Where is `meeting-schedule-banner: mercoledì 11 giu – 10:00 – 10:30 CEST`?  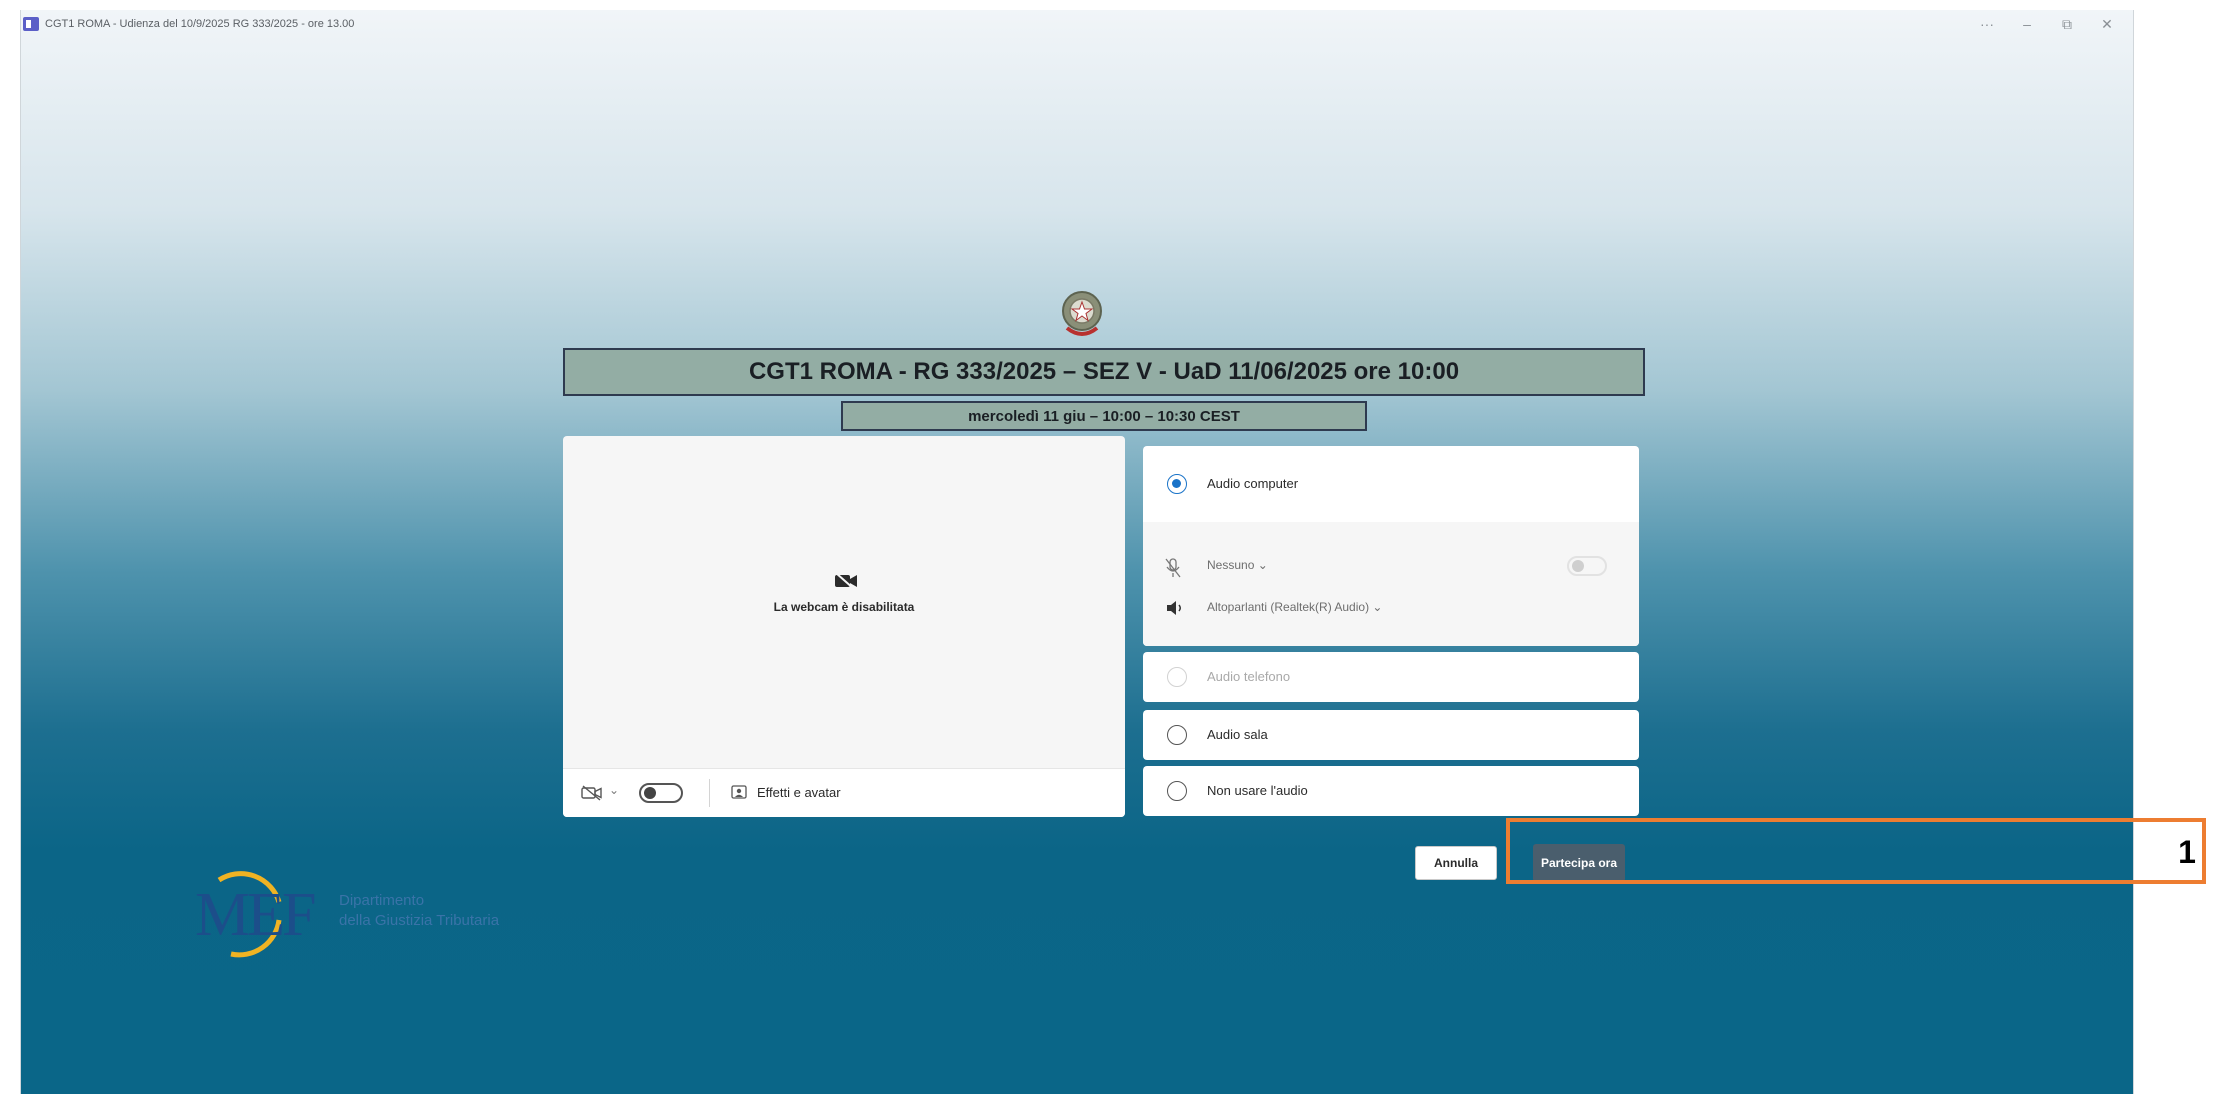
meeting-schedule-banner: mercoledì 11 giu – 10:00 – 10:30 CEST is located at coordinates (1104, 416).